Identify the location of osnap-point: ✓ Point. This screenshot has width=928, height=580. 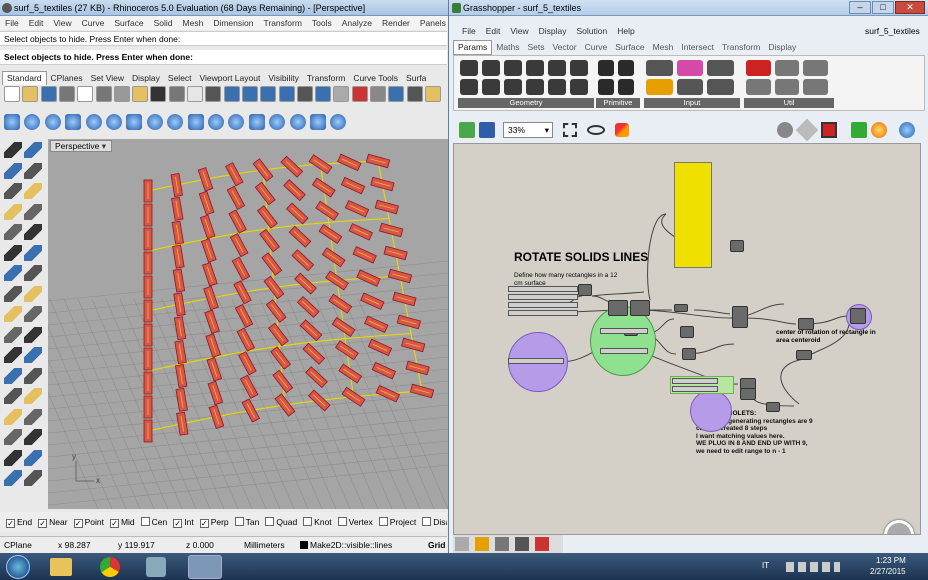
(86, 522).